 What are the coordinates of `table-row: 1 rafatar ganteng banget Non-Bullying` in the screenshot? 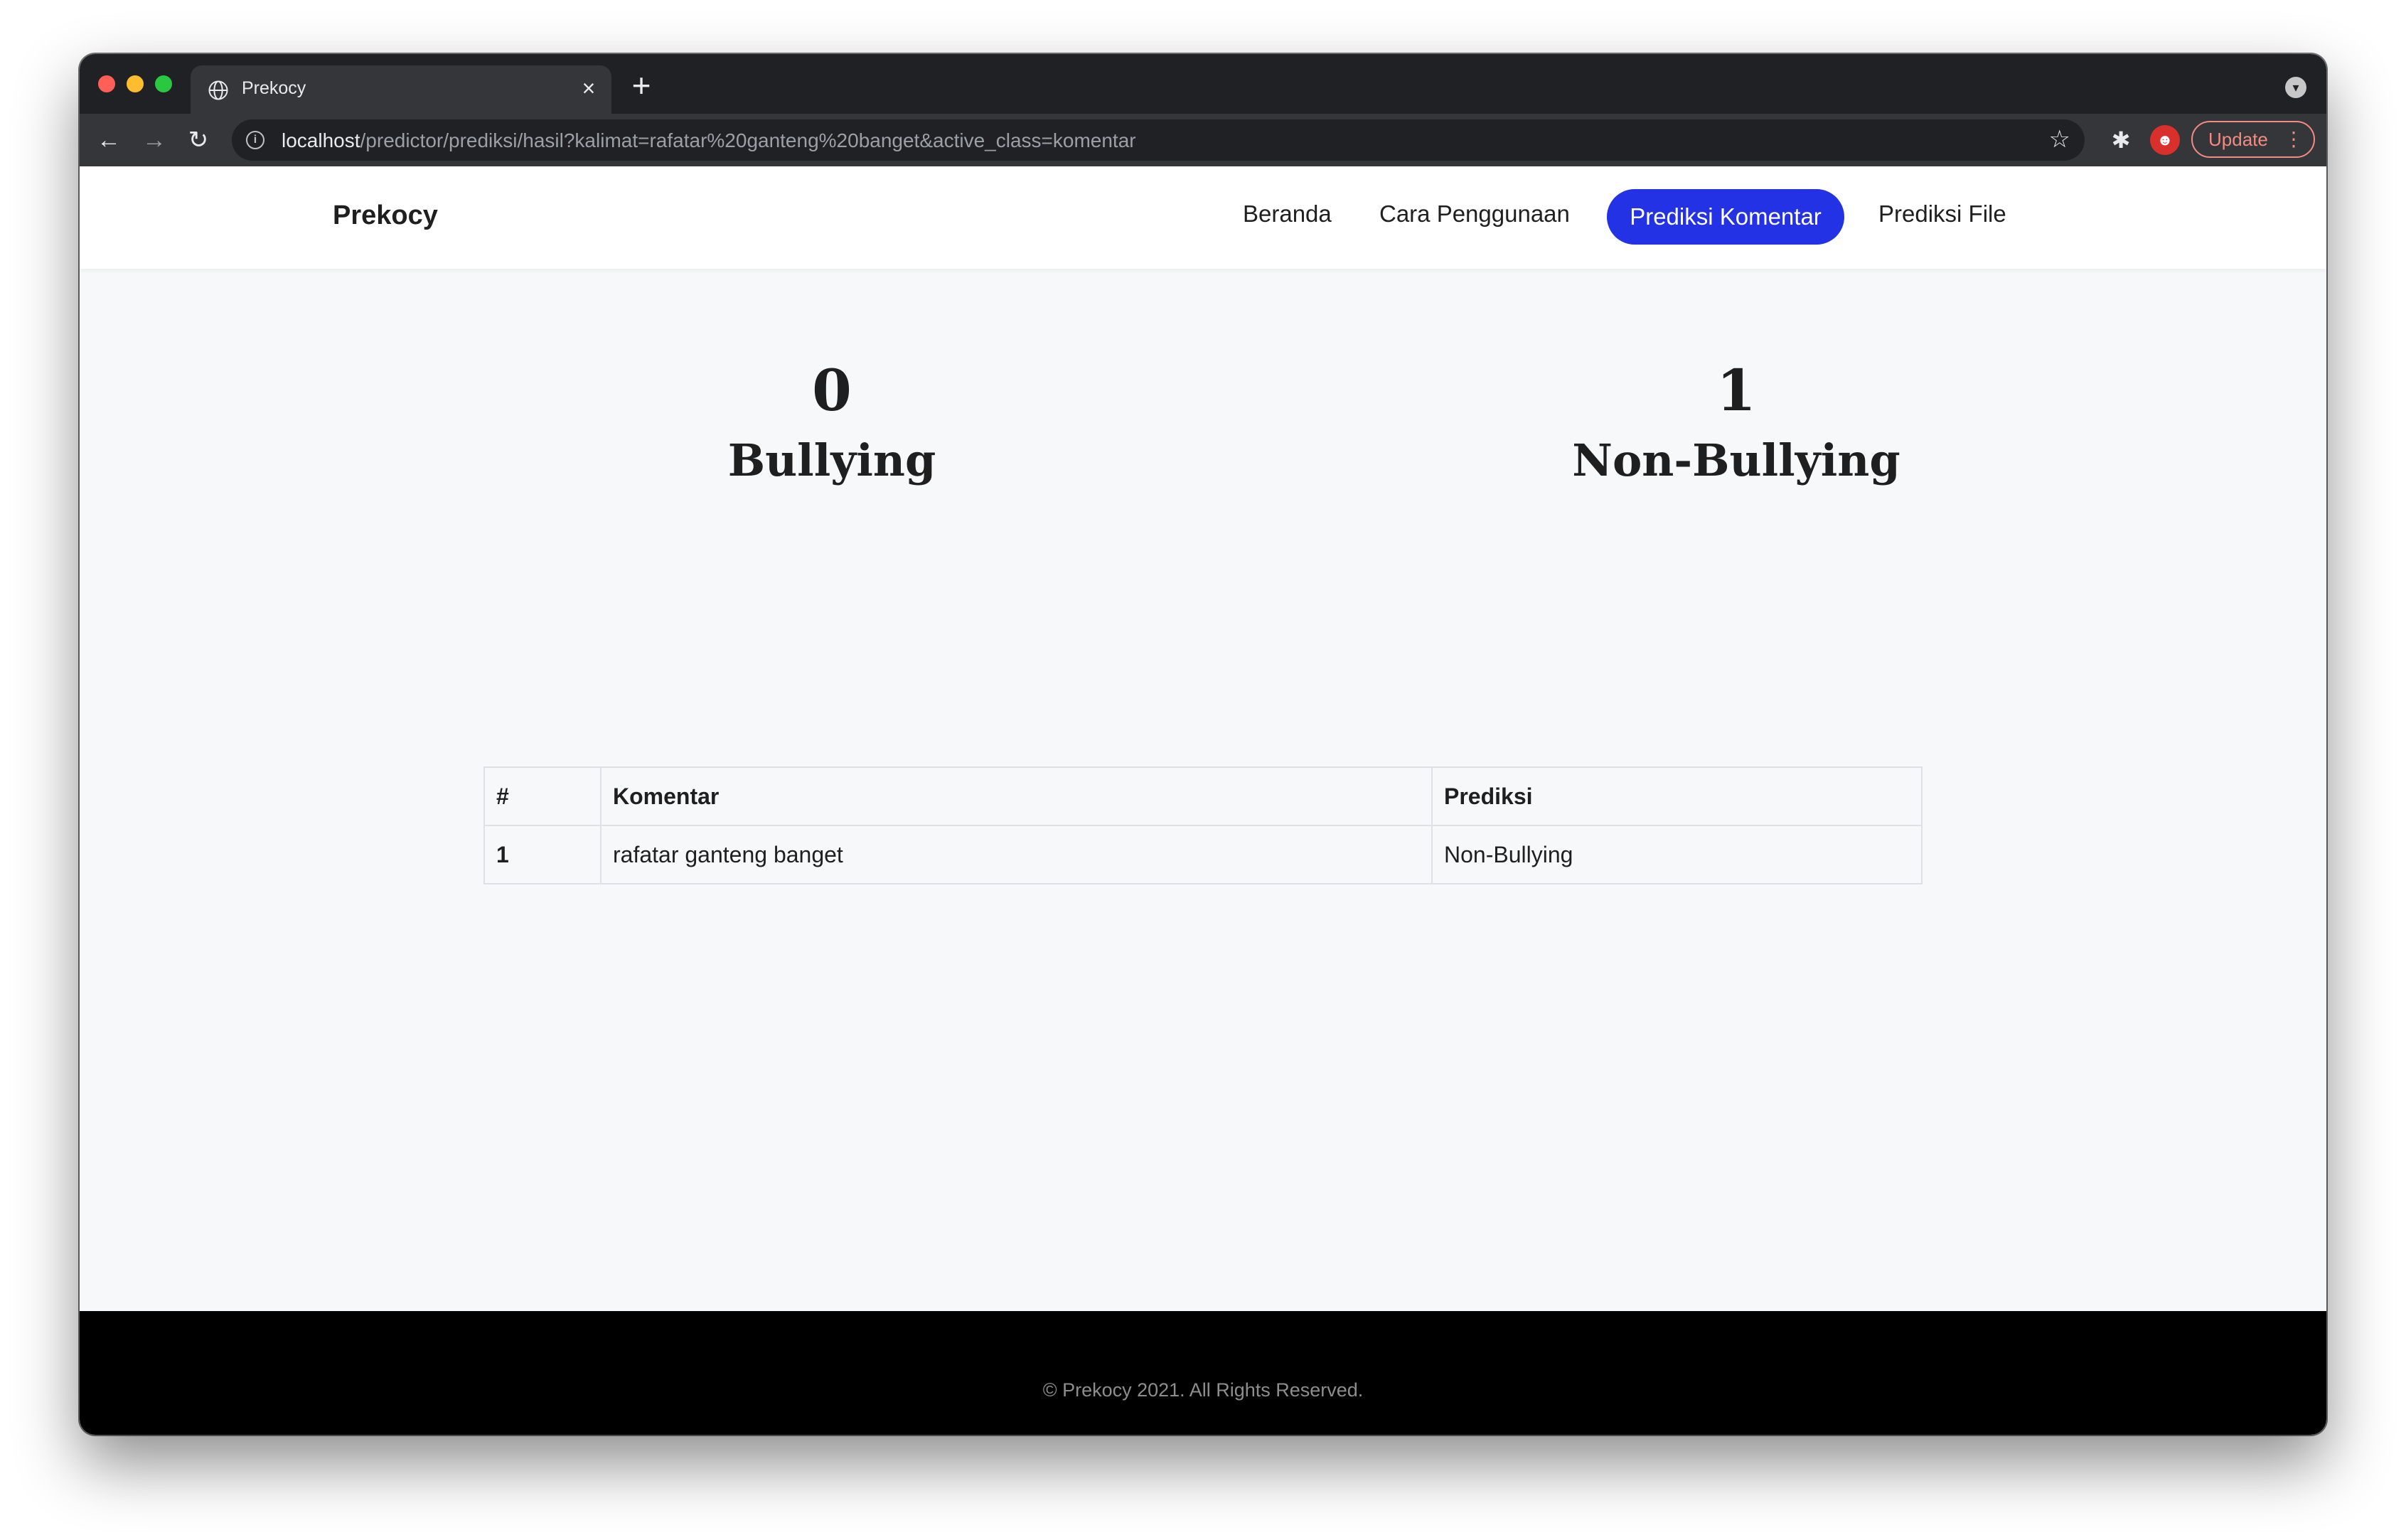 It's located at (1203, 854).